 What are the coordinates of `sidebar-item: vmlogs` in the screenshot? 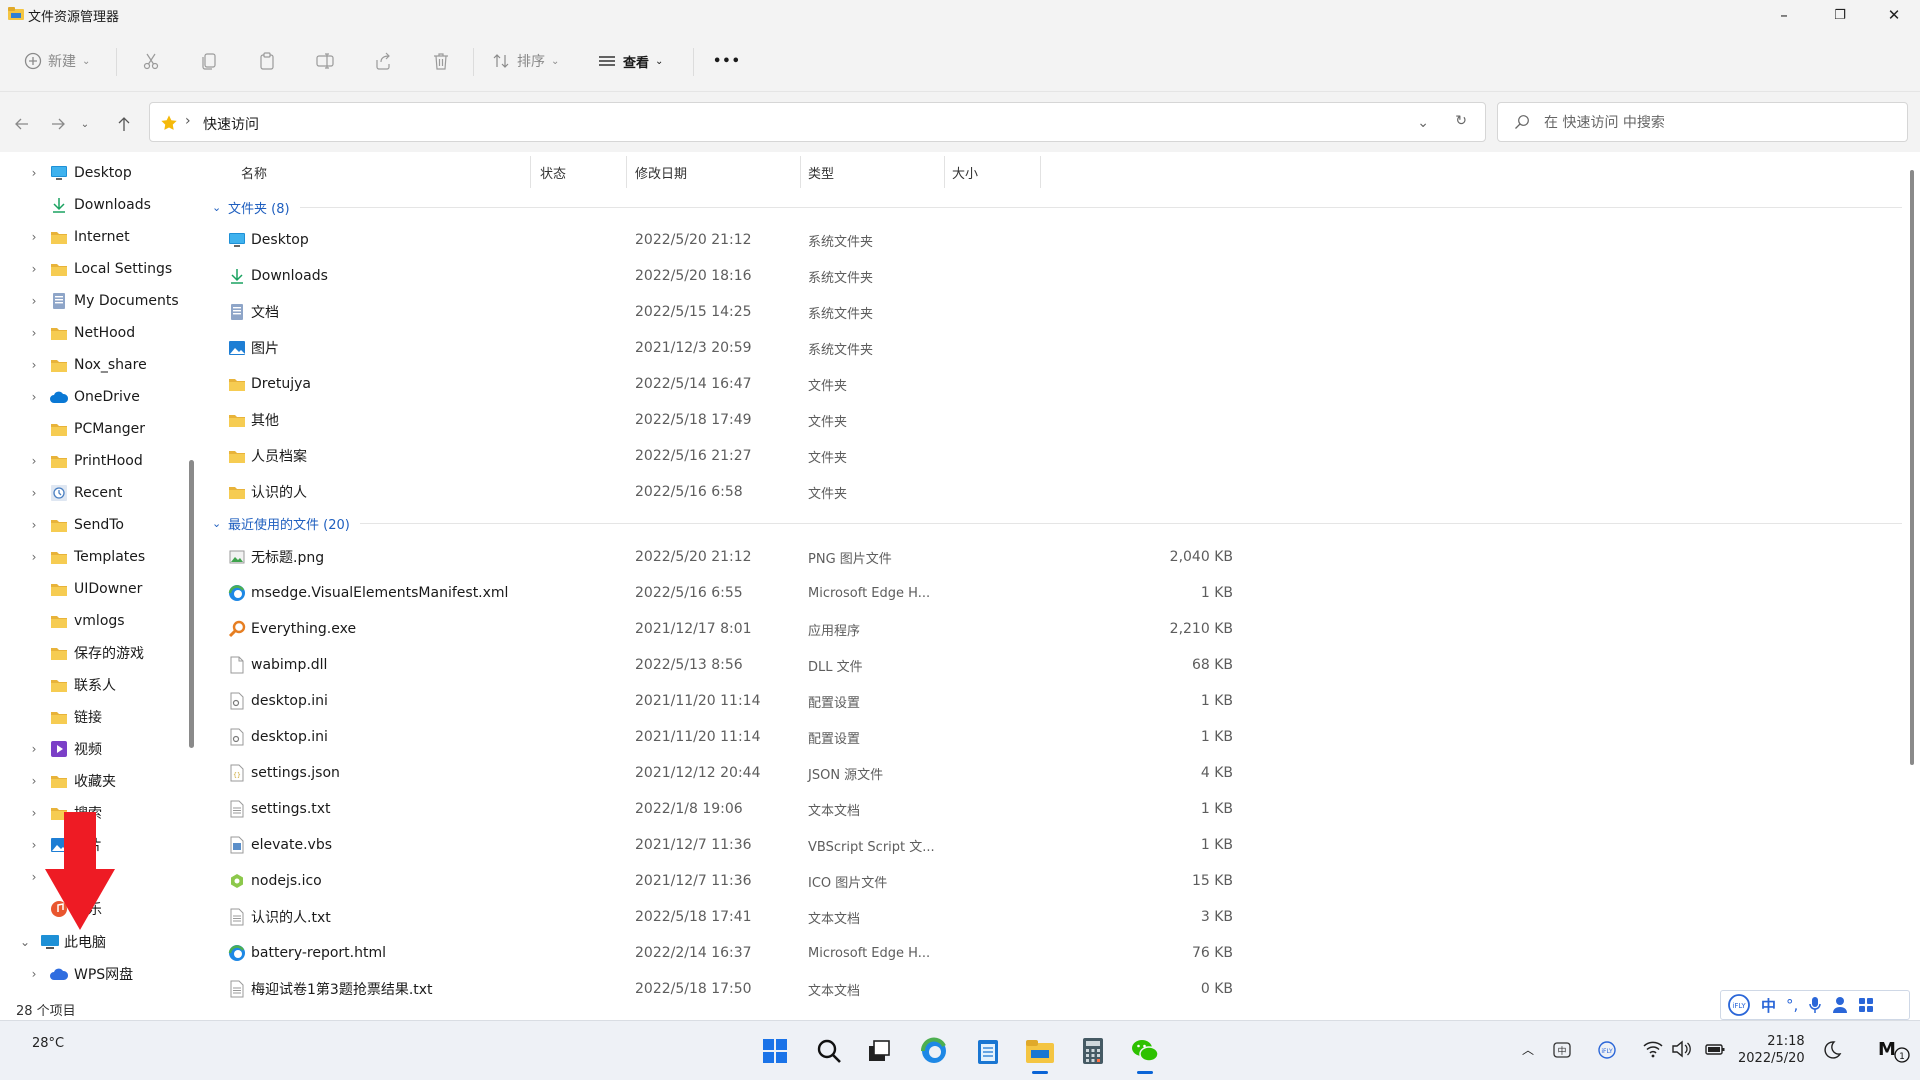 It's located at (95, 621).